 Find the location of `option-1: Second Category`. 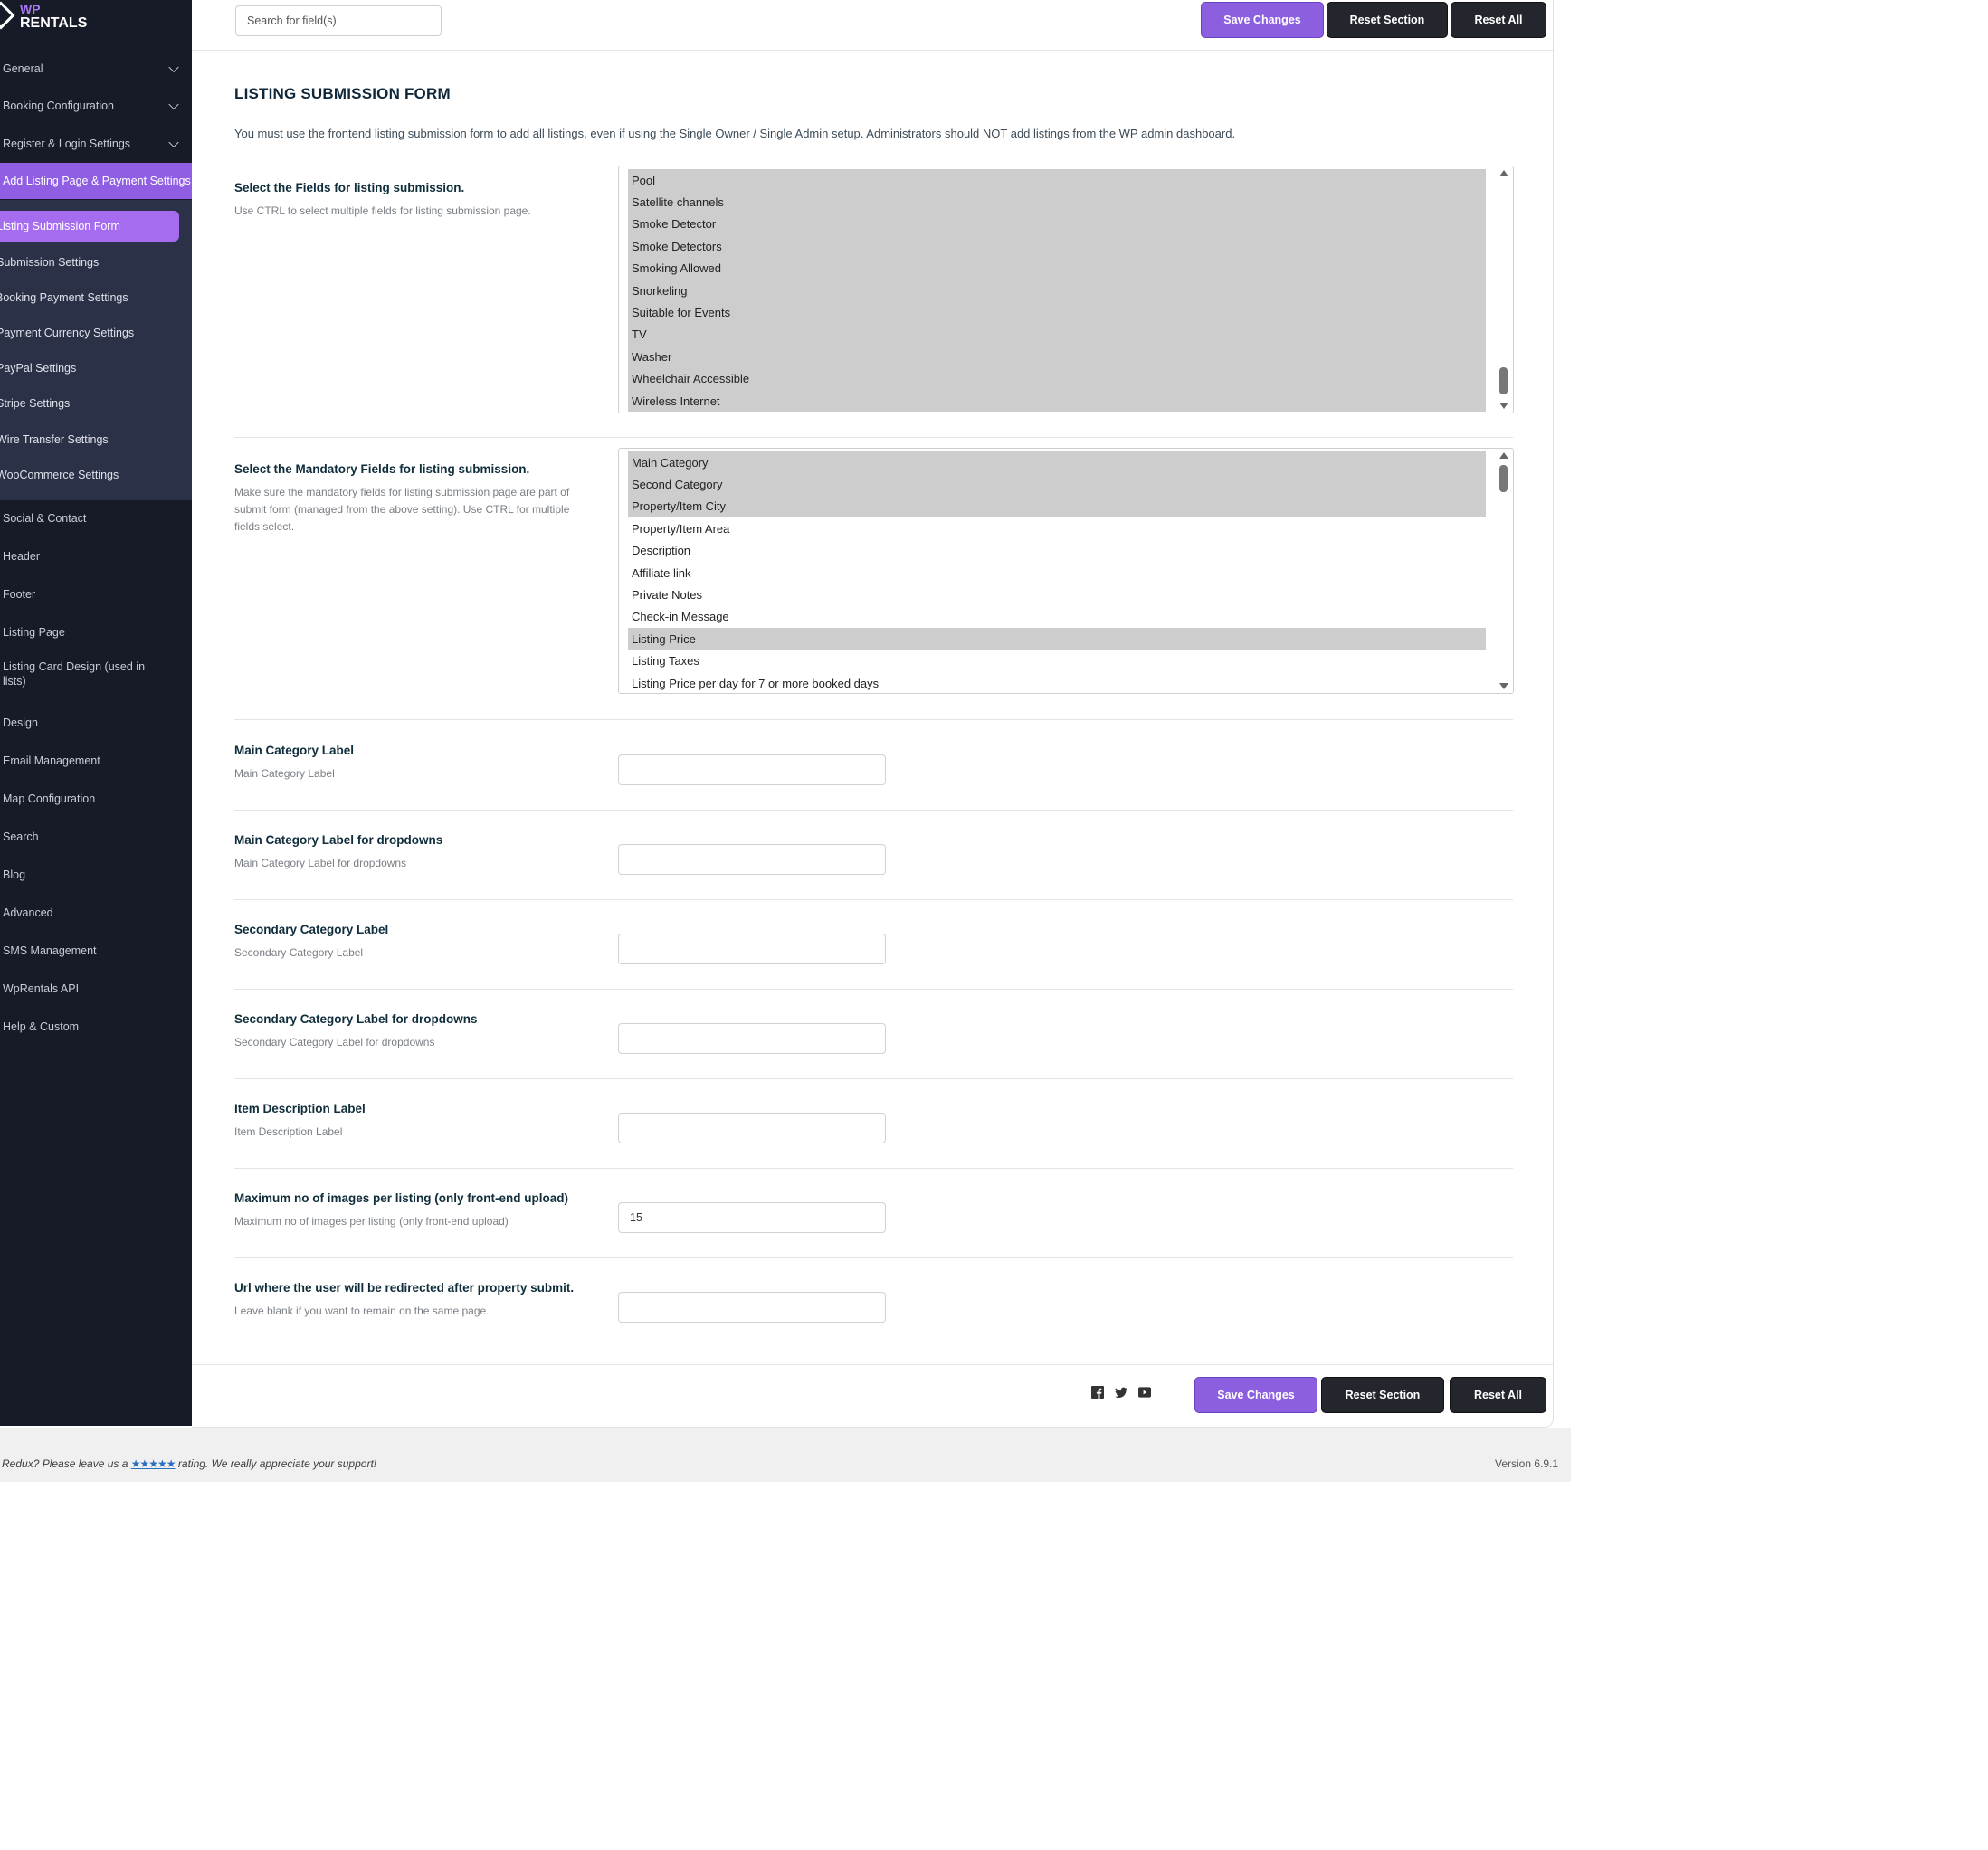

option-1: Second Category is located at coordinates (1057, 484).